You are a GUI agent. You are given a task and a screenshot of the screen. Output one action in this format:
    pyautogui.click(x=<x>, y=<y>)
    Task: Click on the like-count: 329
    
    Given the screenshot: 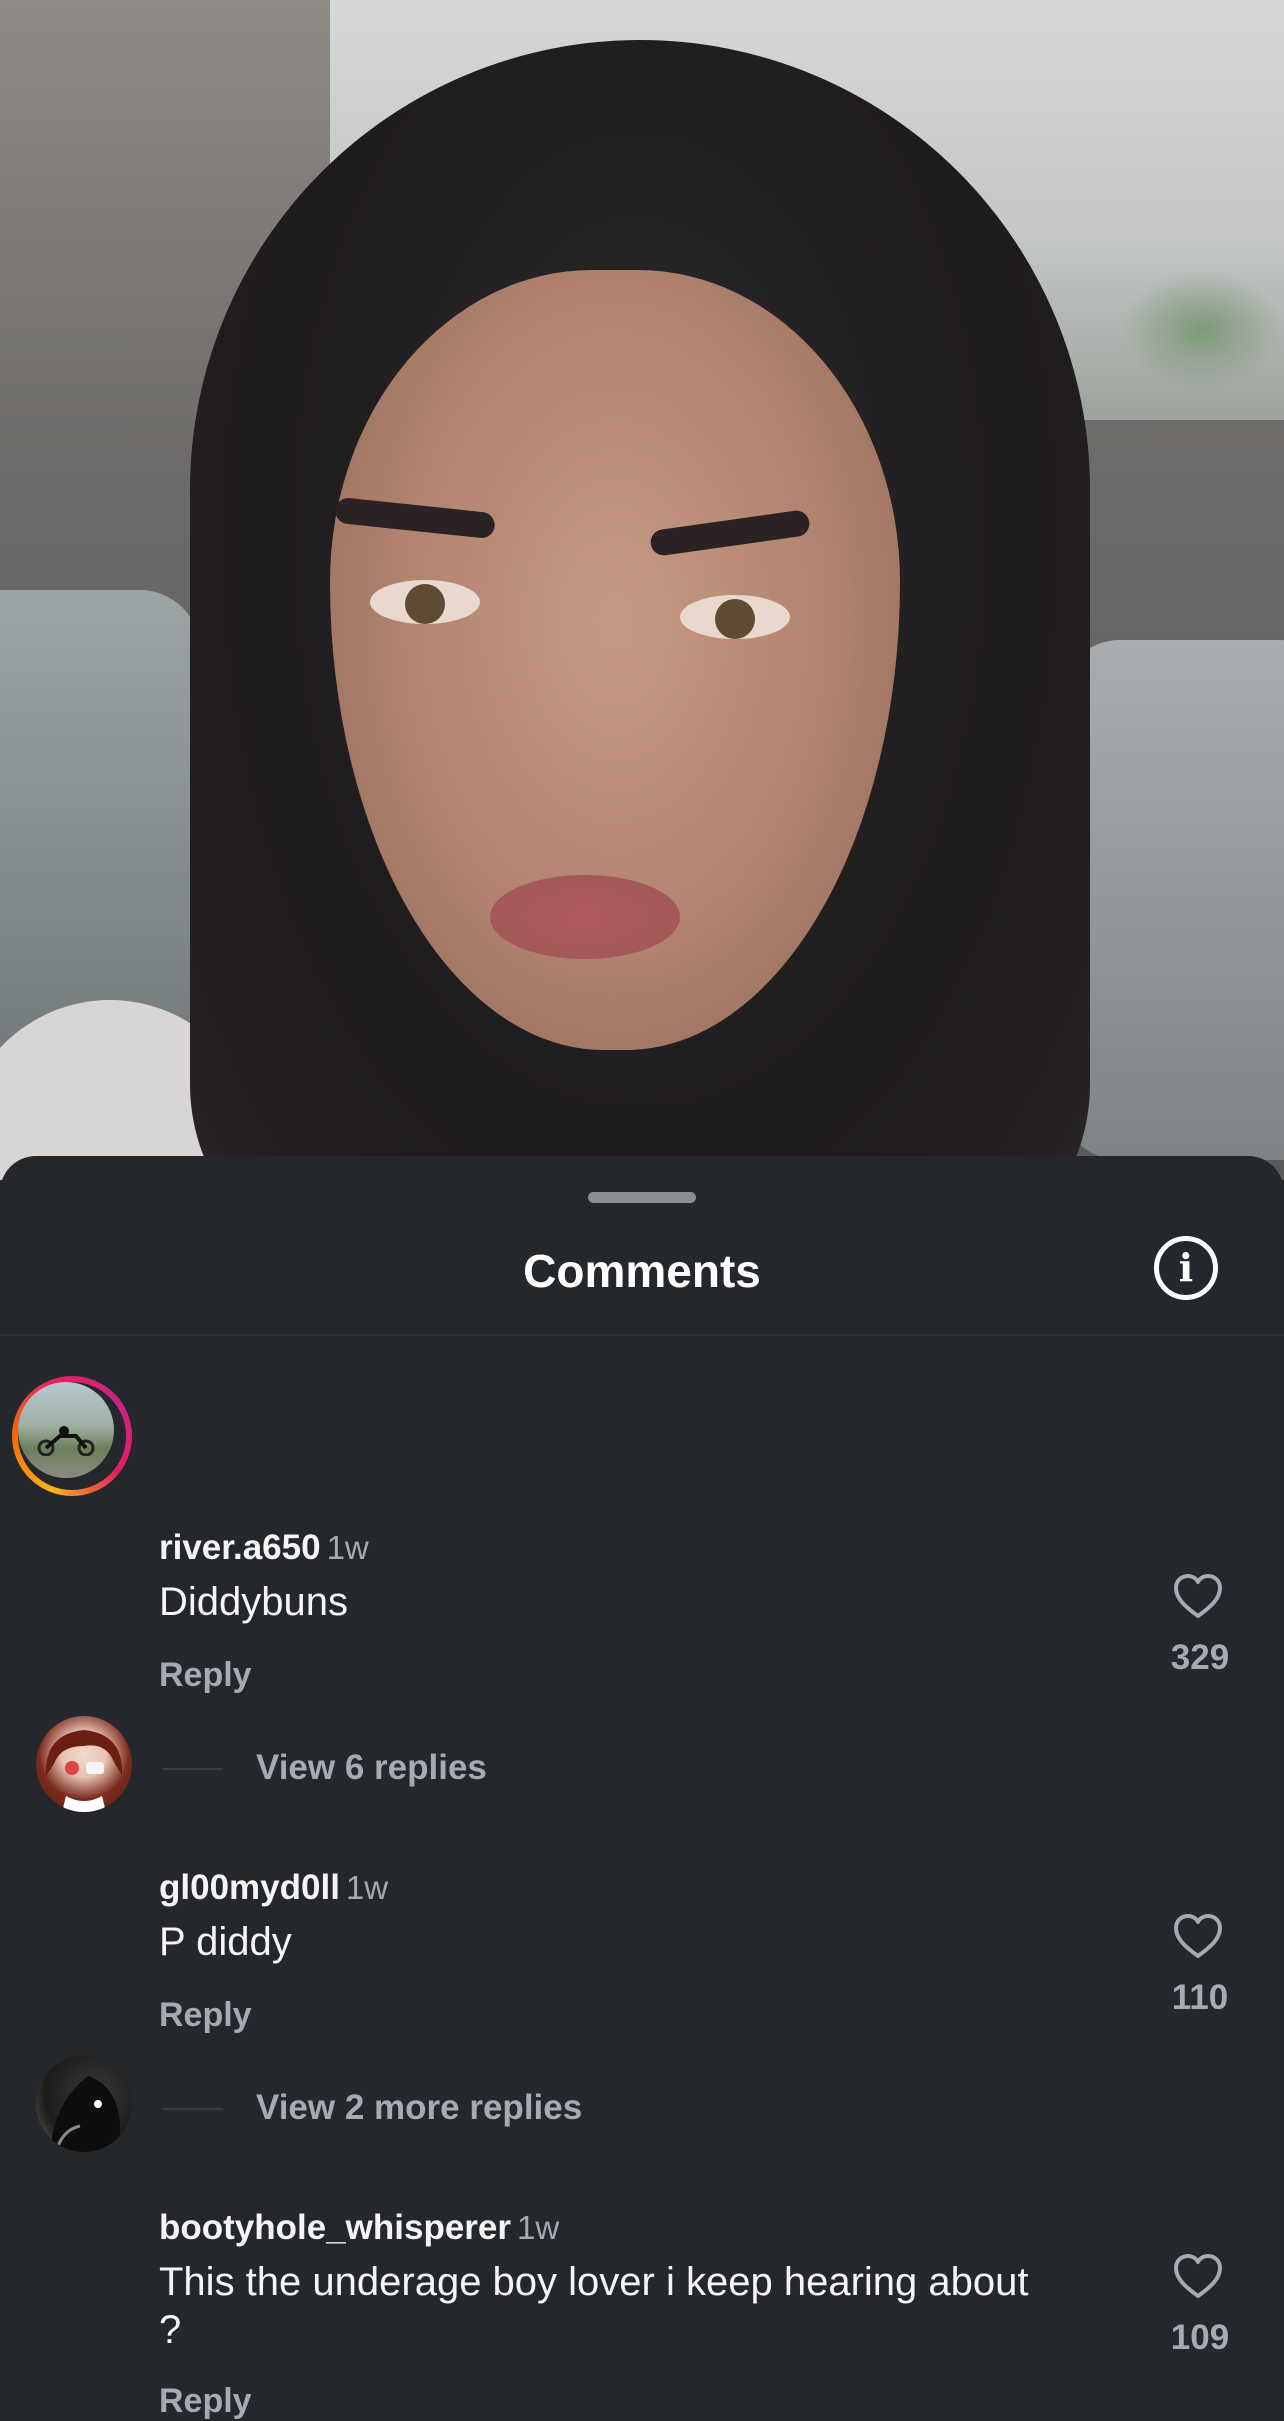 What is the action you would take?
    pyautogui.click(x=1200, y=1657)
    